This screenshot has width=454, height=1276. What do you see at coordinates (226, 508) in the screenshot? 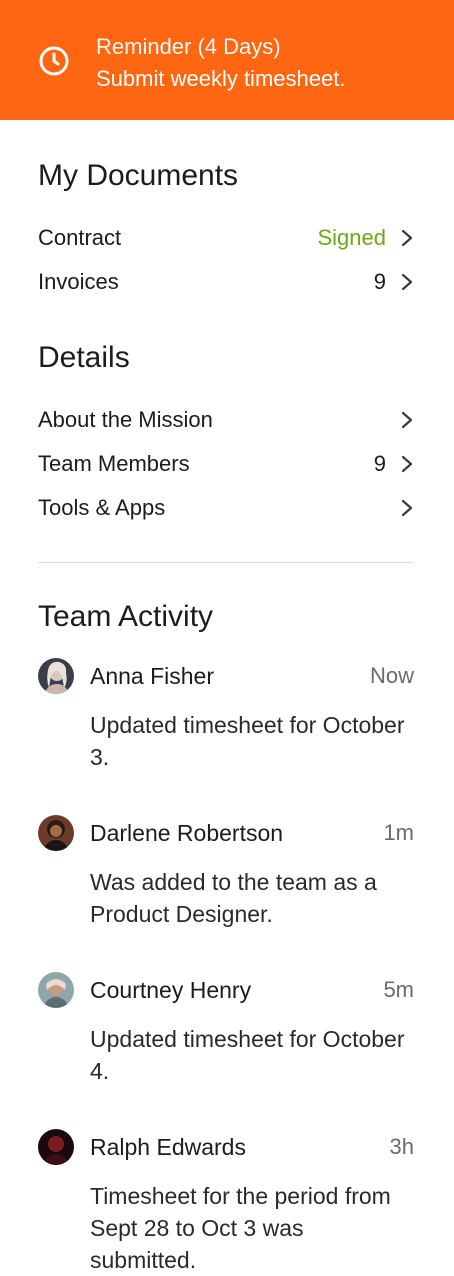
I see `tools-apps-row: Tools & Apps` at bounding box center [226, 508].